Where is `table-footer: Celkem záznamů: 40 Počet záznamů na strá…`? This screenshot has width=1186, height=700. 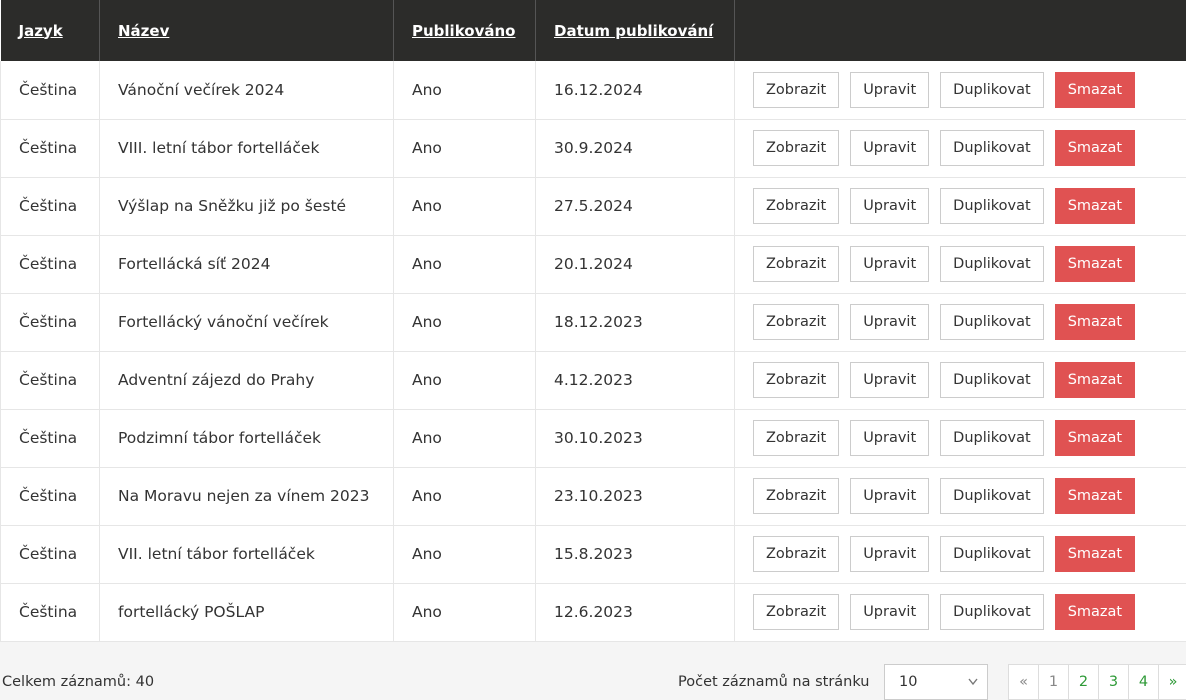
table-footer: Celkem záznamů: 40 Počet záznamů na strá… is located at coordinates (593, 681).